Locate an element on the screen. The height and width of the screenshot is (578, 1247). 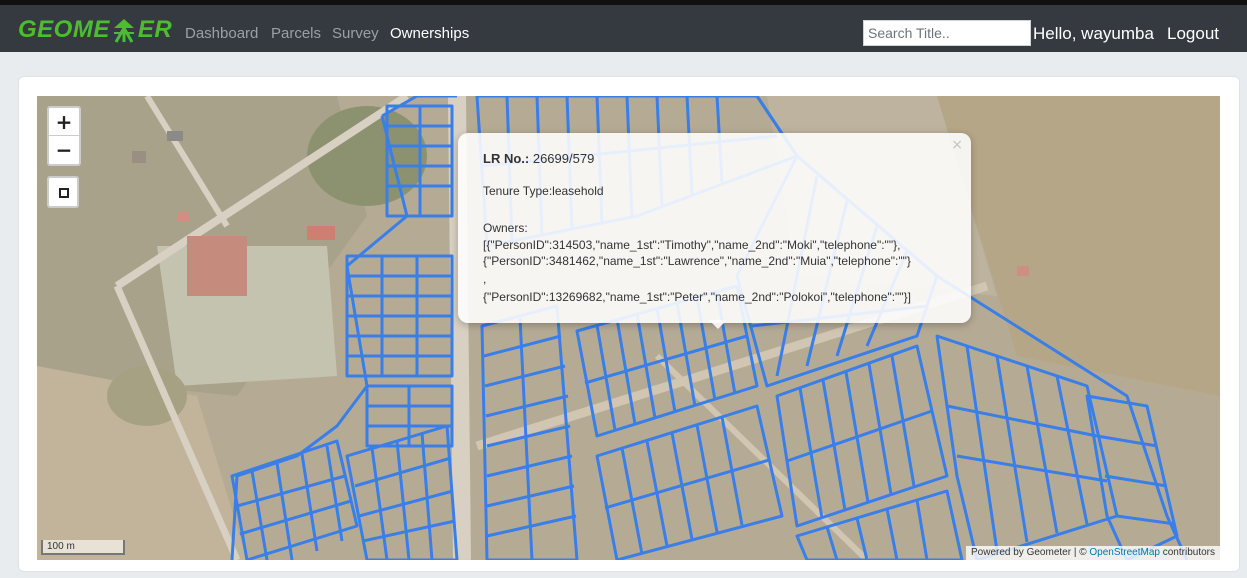
lr-number-line: LR No.: 26699/579 is located at coordinates (538, 158).